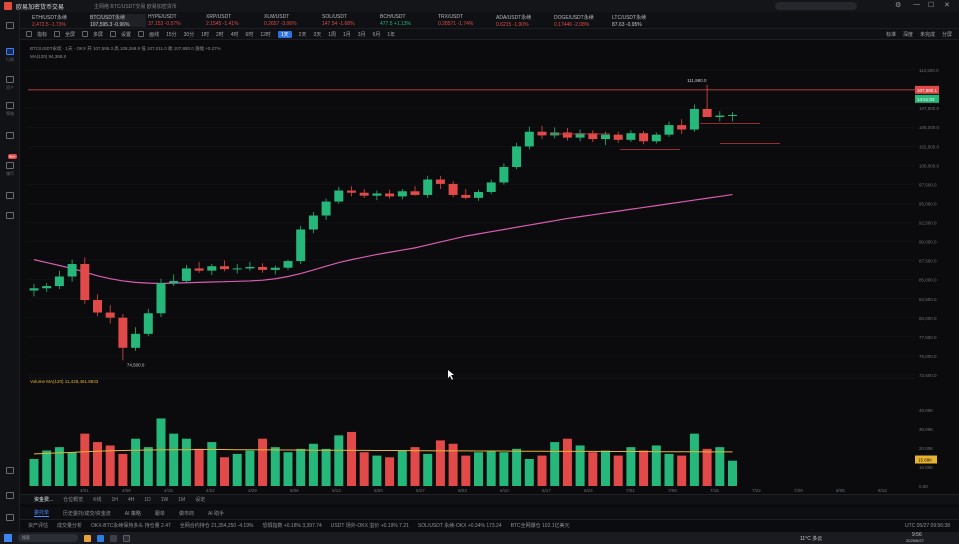  Describe the element at coordinates (126, 34) in the screenshot. I see `toolbar-item: 设置` at that location.